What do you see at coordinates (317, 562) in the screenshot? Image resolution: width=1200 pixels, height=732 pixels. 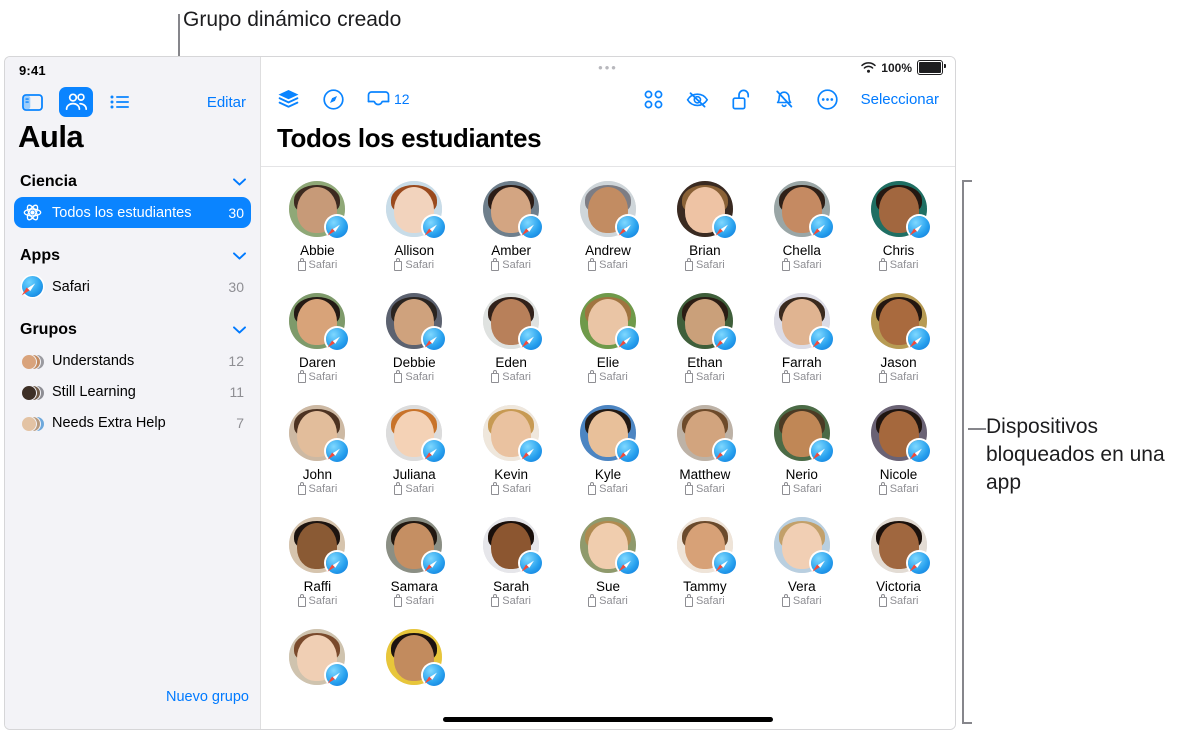 I see `student-cell: Raffi Safari` at bounding box center [317, 562].